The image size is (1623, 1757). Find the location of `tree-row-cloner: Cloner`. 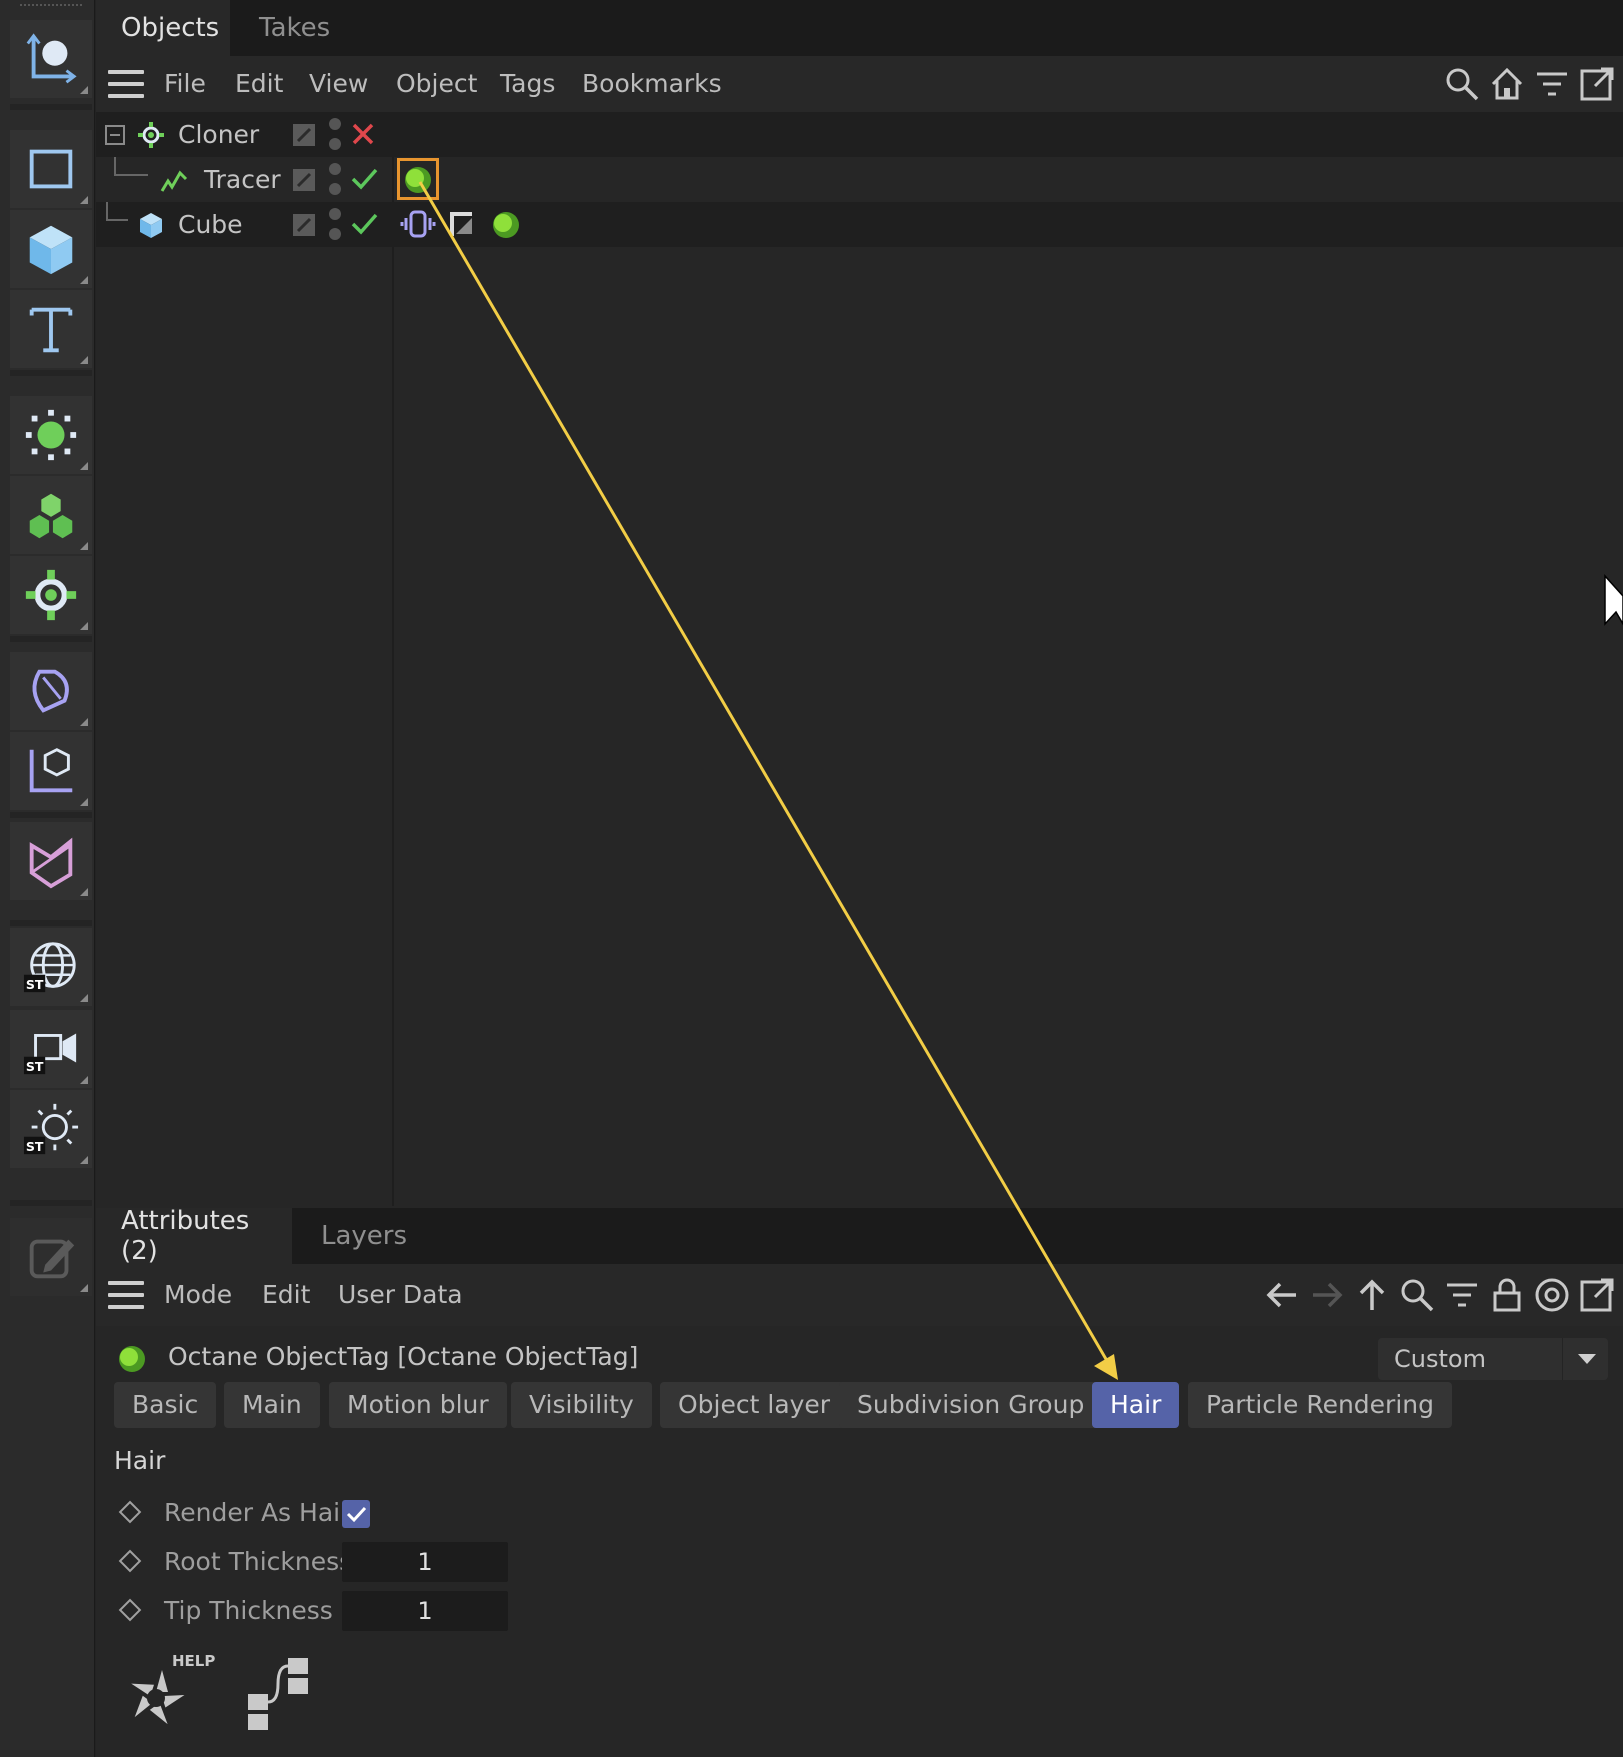

tree-row-cloner: Cloner is located at coordinates (859, 134).